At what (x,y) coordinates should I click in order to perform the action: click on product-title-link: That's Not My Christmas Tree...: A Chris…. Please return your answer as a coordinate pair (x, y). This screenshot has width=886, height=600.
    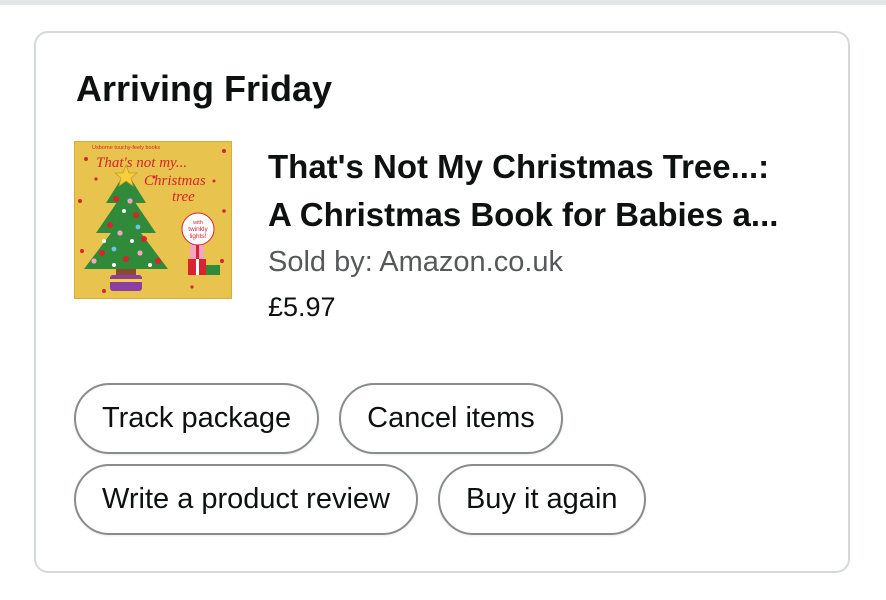
    Looking at the image, I should click on (548, 191).